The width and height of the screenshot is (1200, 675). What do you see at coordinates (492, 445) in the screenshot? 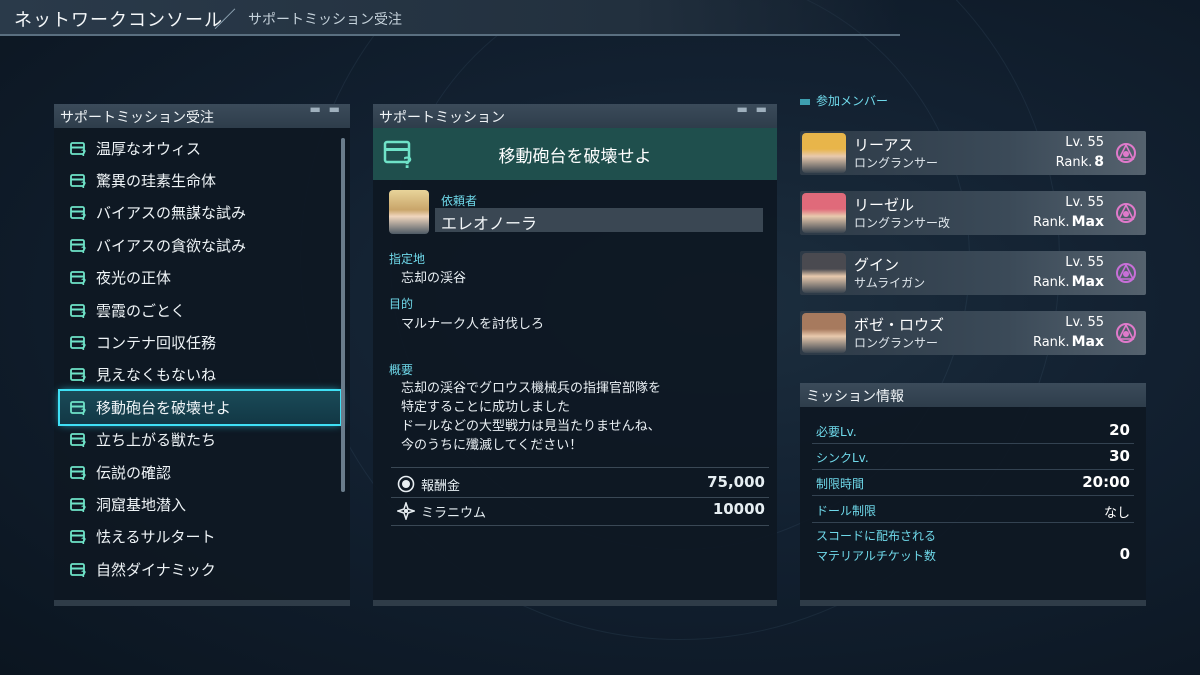
I see `summary-line: 今のうちに殲滅してください！` at bounding box center [492, 445].